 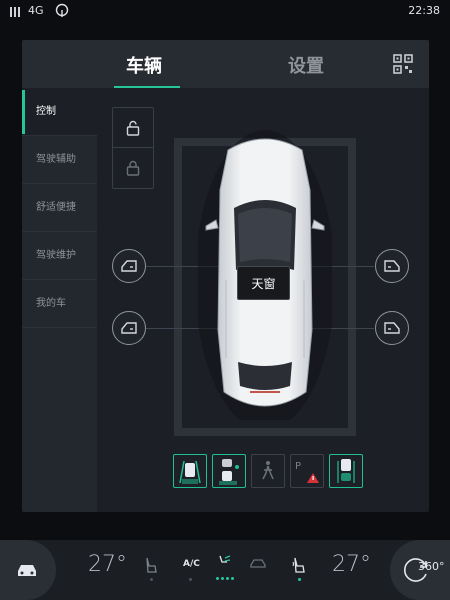 What do you see at coordinates (225, 578) in the screenshot?
I see `airflow-indicator` at bounding box center [225, 578].